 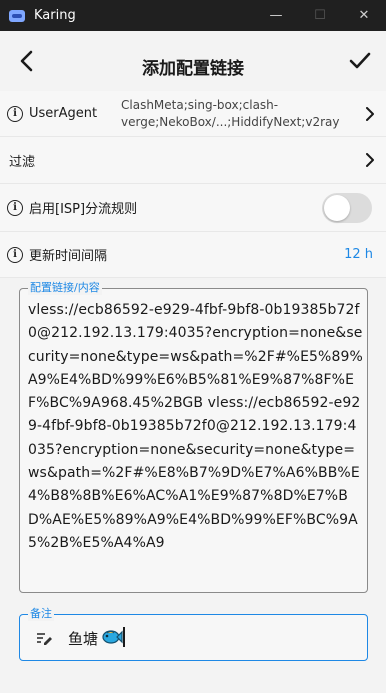 What do you see at coordinates (337, 208) in the screenshot?
I see `toggle-knob` at bounding box center [337, 208].